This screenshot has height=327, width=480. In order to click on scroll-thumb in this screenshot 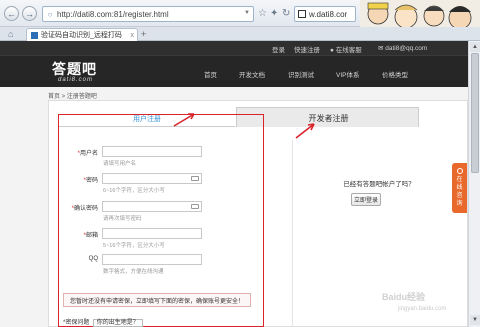, I will do `click(475, 113)`.